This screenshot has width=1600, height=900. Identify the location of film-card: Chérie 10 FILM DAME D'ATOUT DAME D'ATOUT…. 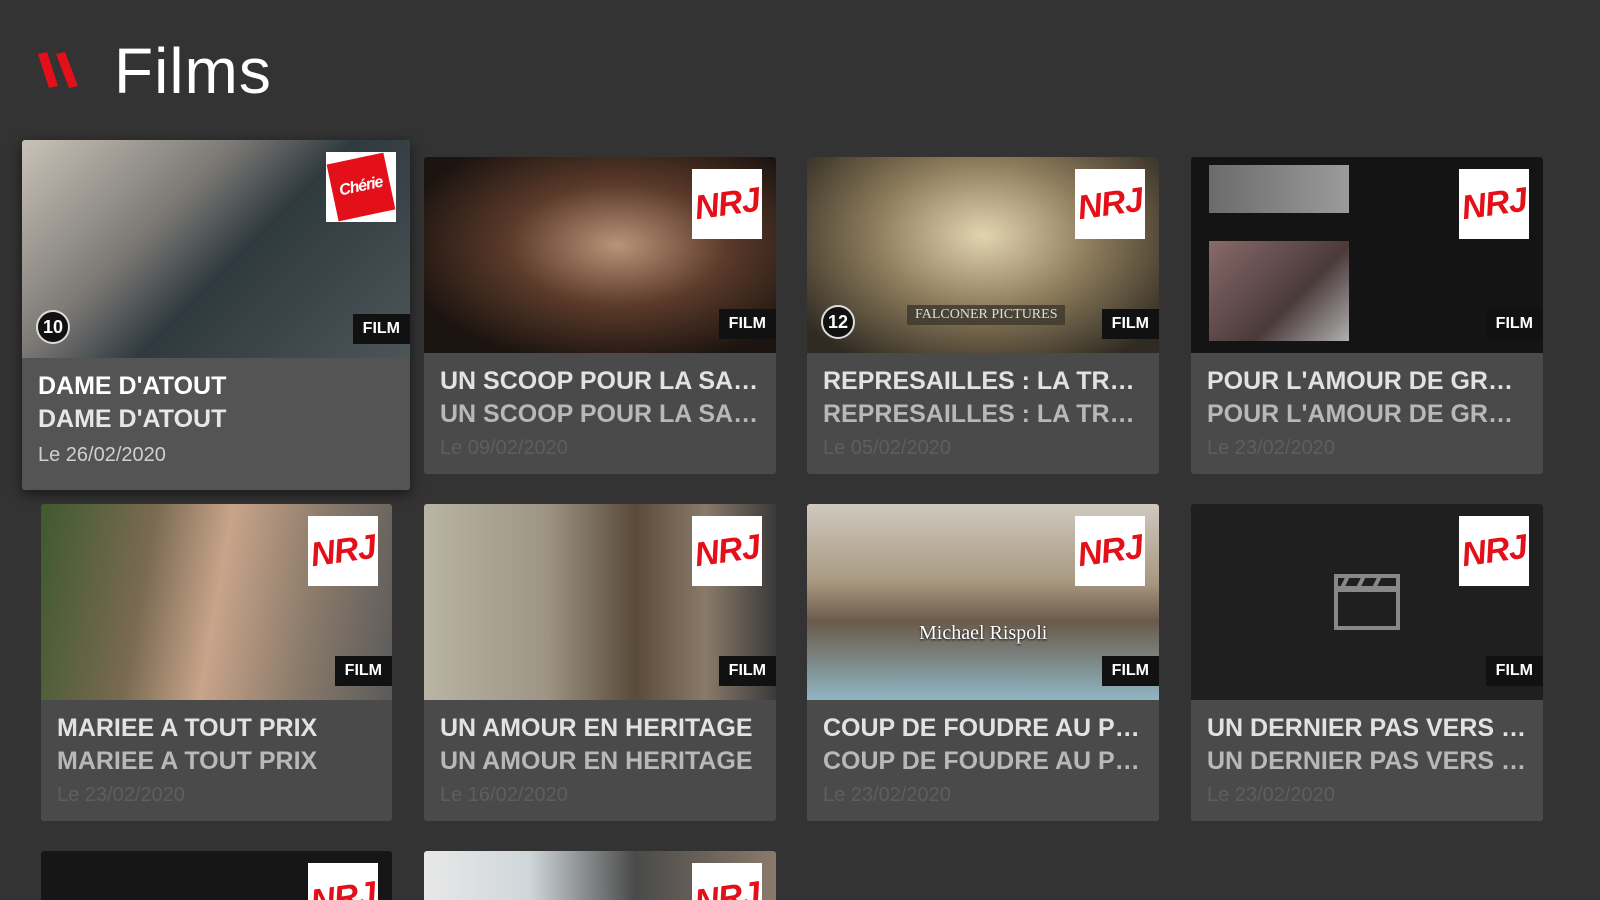
(216, 315).